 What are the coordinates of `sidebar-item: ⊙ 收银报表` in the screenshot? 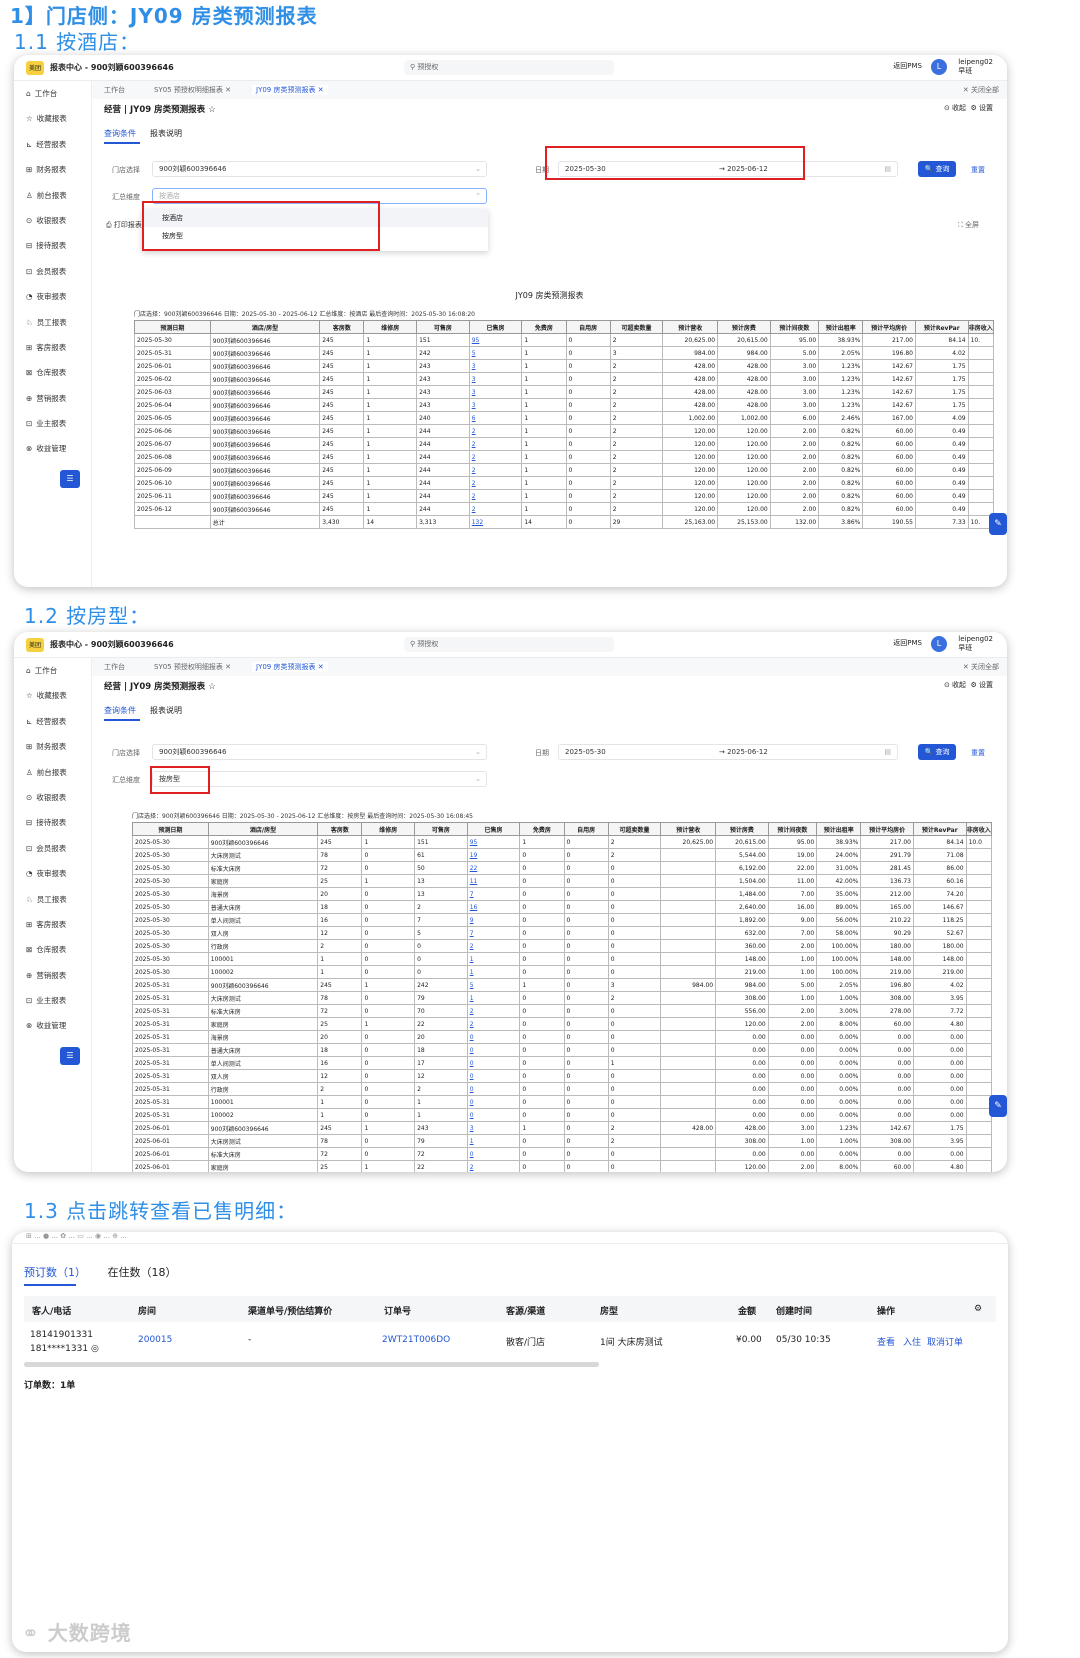 It's located at (52, 220).